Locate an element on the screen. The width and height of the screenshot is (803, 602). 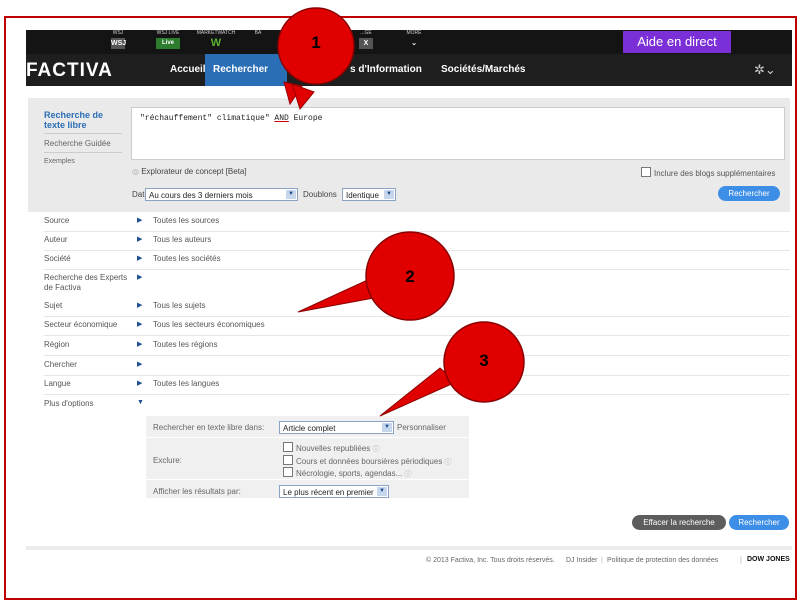
callout-3-number: 3 is located at coordinates (484, 360).